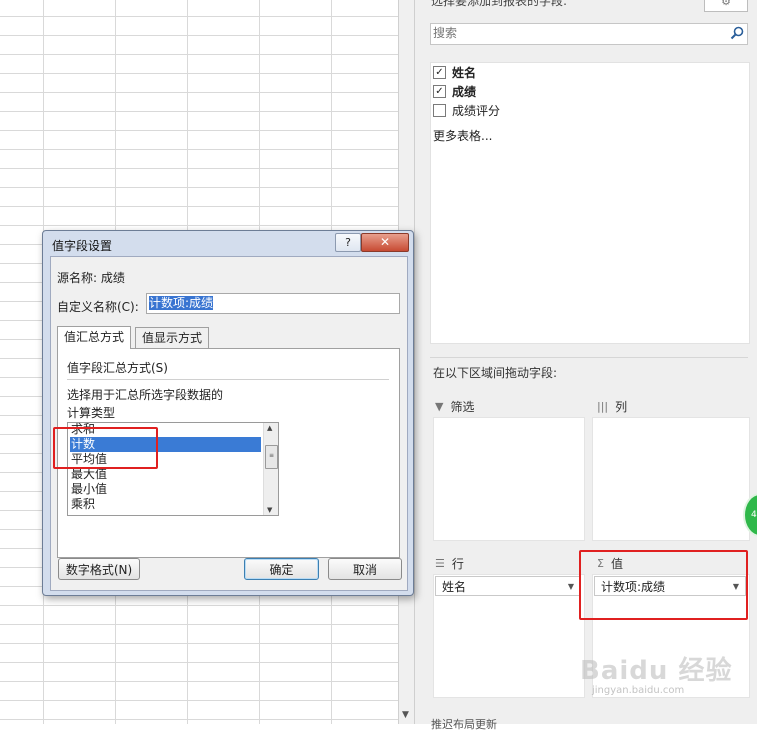  I want to click on field-item-name: ✓ 姓名, so click(454, 72).